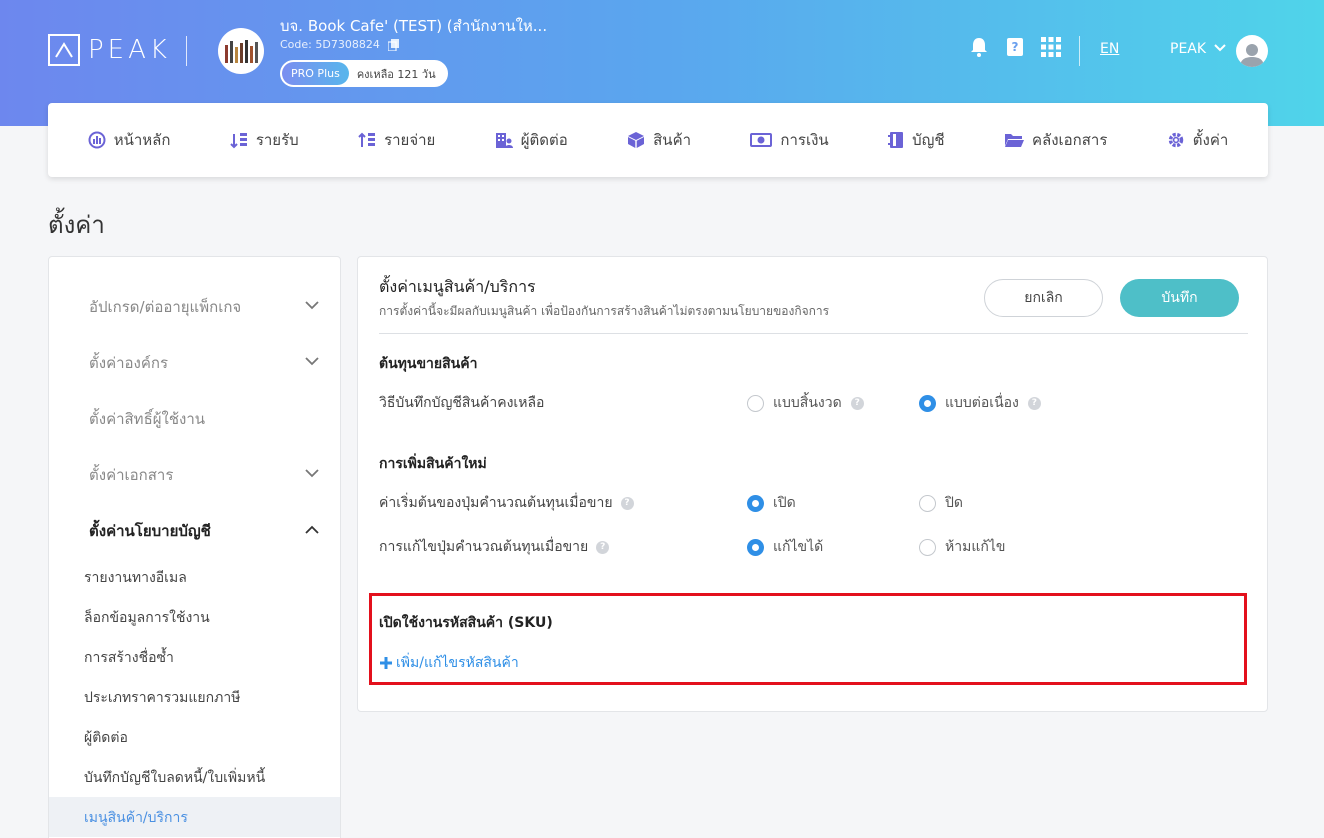  I want to click on radio-periodic: แบบสิ้นงวด ?, so click(805, 403).